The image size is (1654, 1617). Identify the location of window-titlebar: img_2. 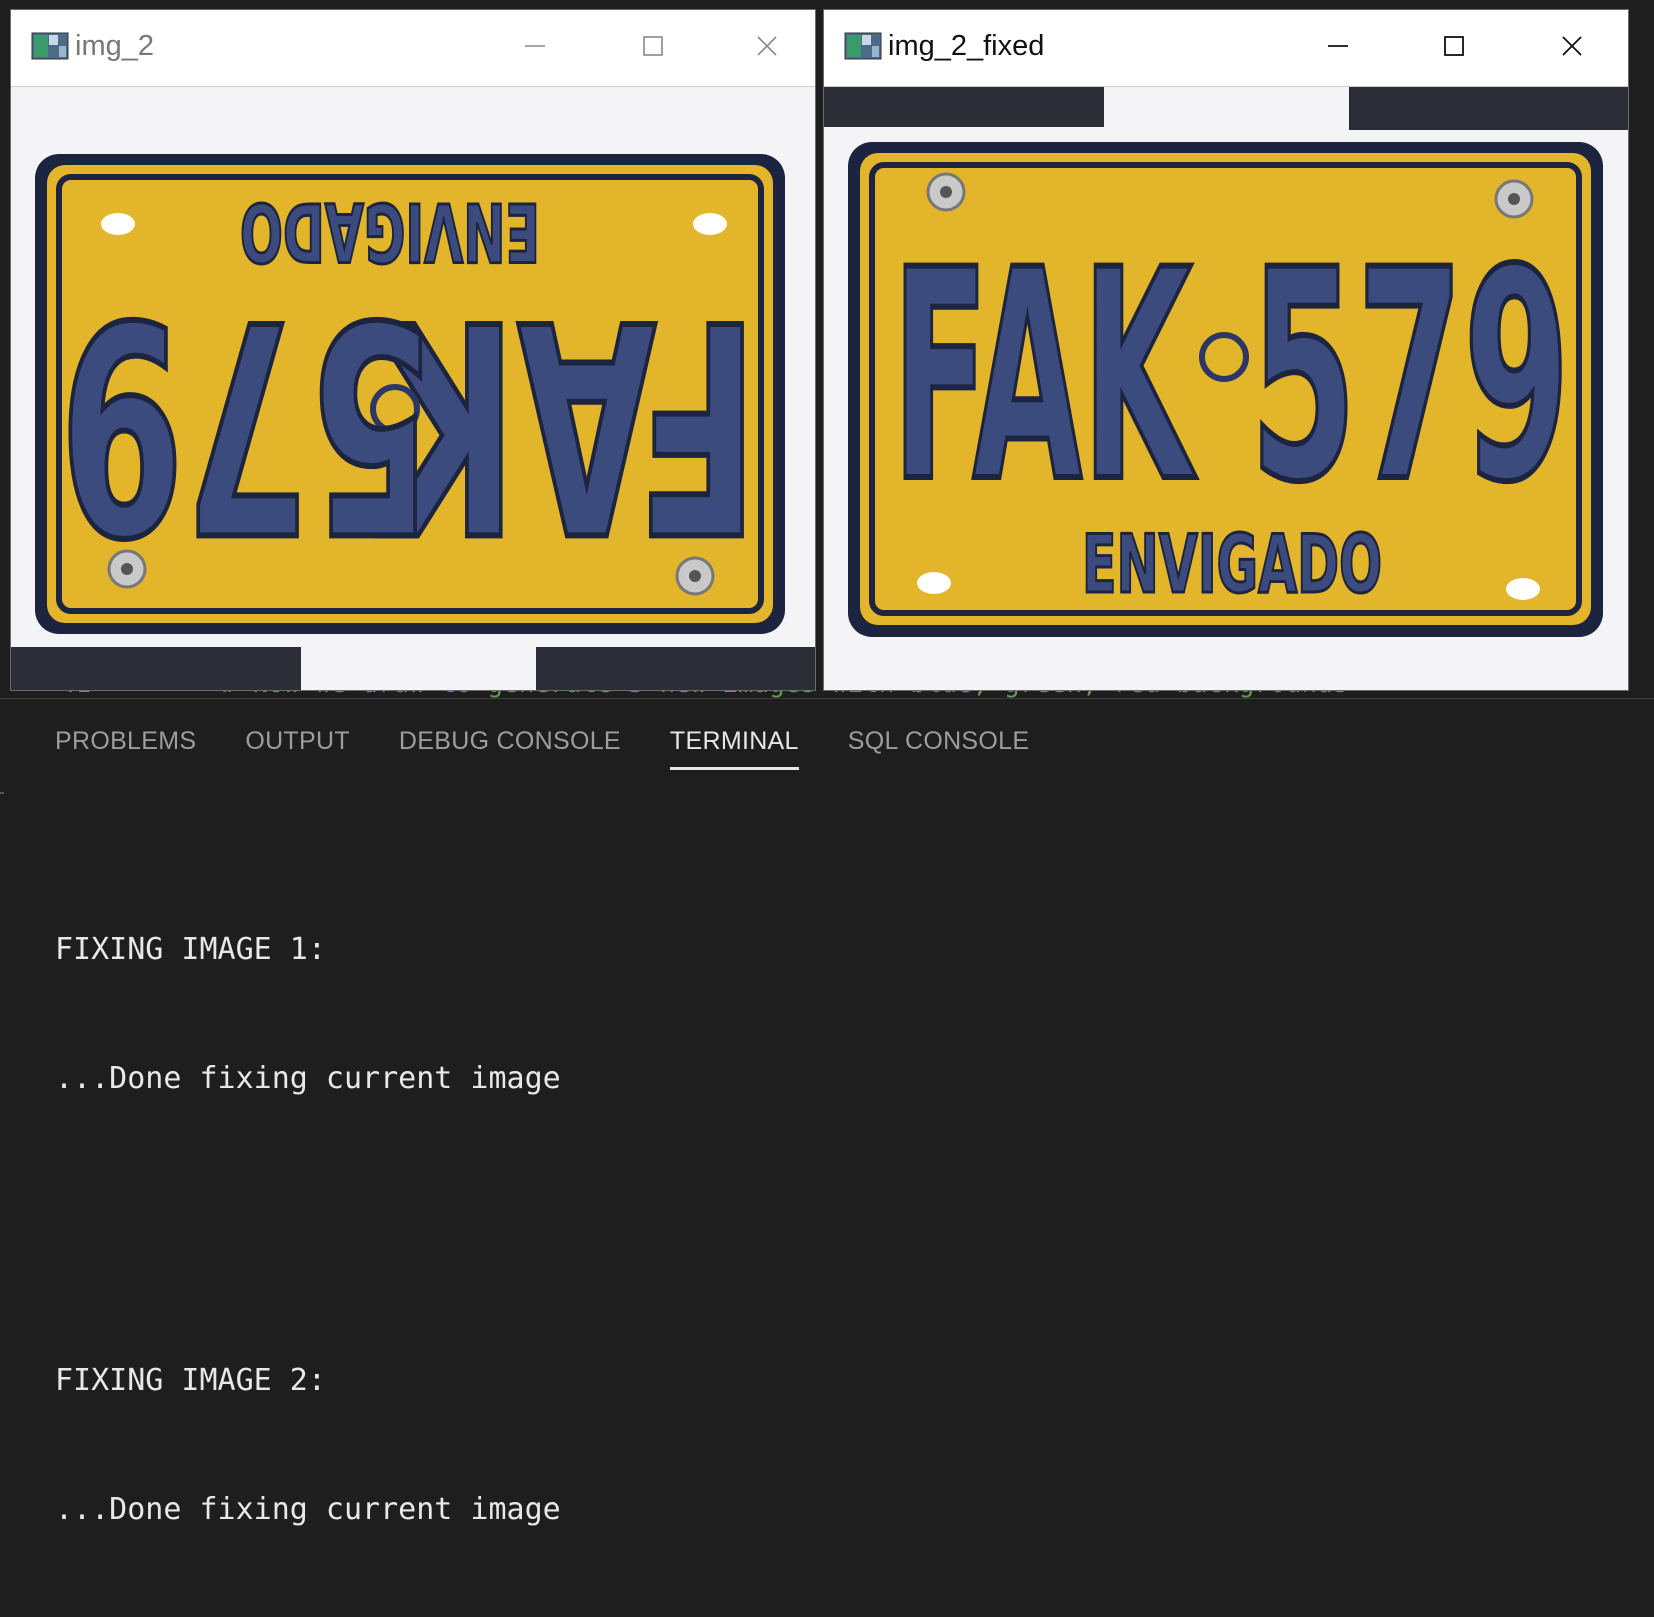
(413, 48).